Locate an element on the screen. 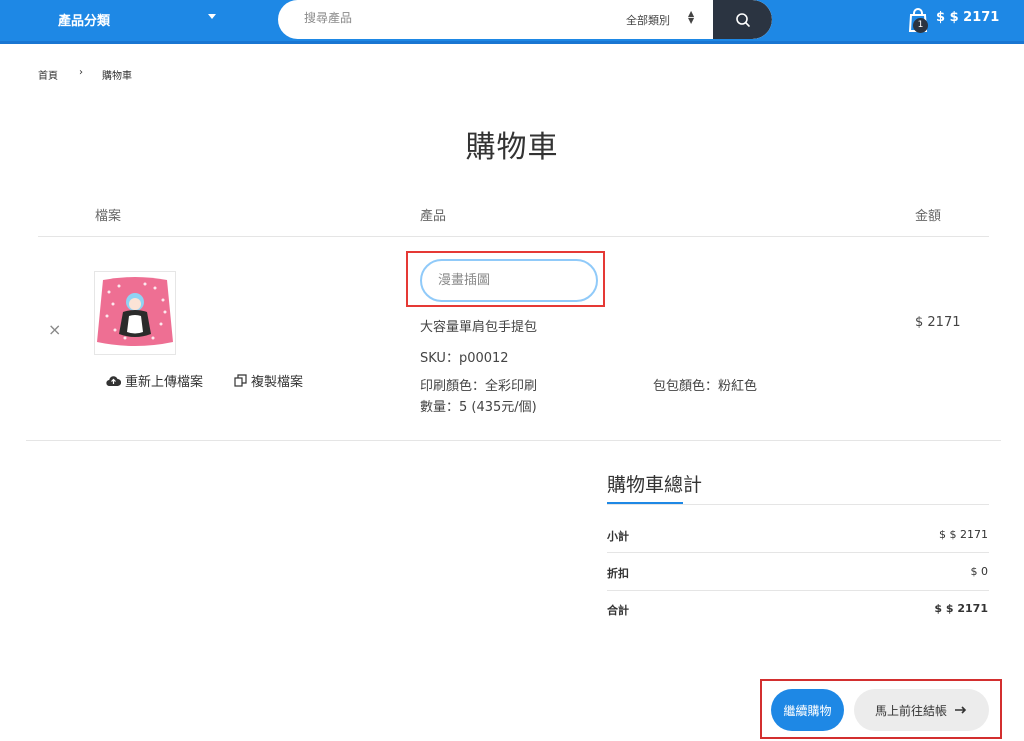 This screenshot has height=741, width=1024. continue-shopping-label: 繼續購物 is located at coordinates (807, 710).